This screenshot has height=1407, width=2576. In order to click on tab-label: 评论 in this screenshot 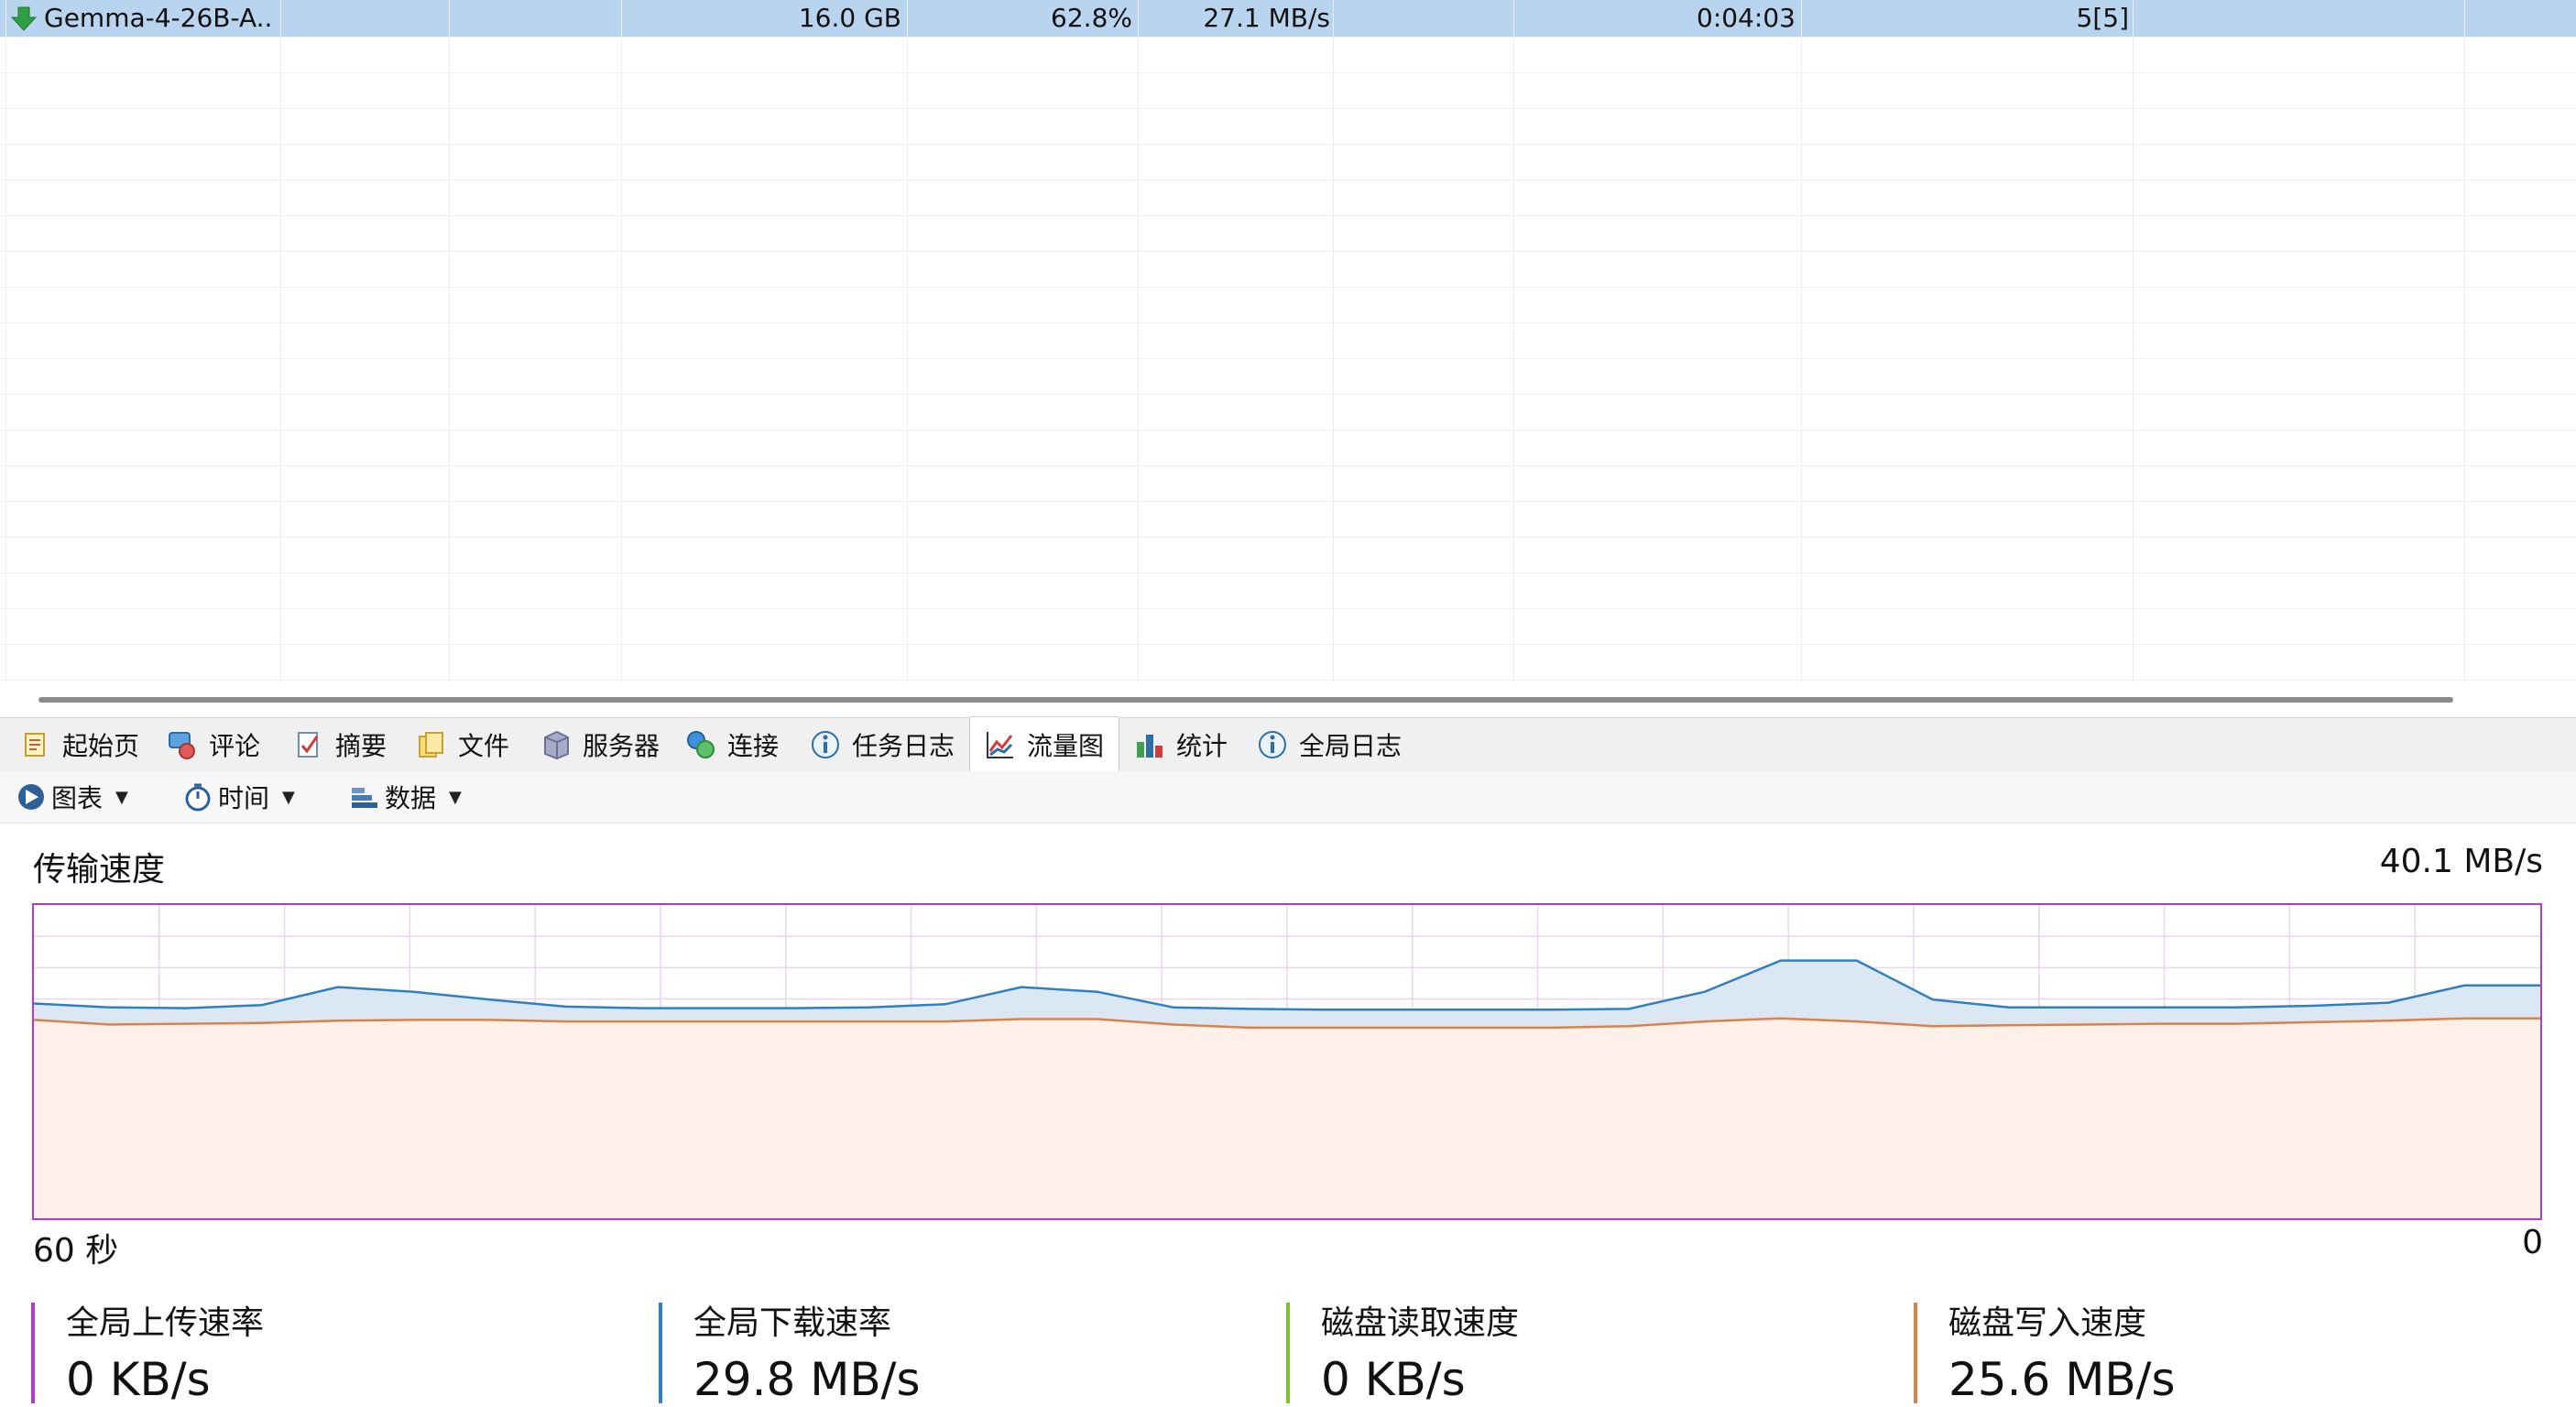, I will do `click(235, 746)`.